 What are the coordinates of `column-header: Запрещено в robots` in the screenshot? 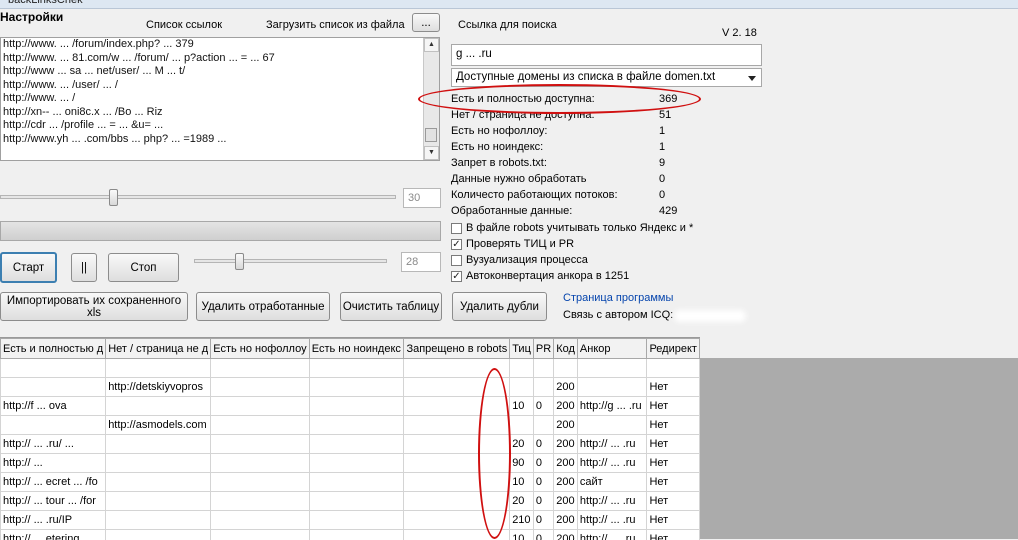 It's located at (457, 349).